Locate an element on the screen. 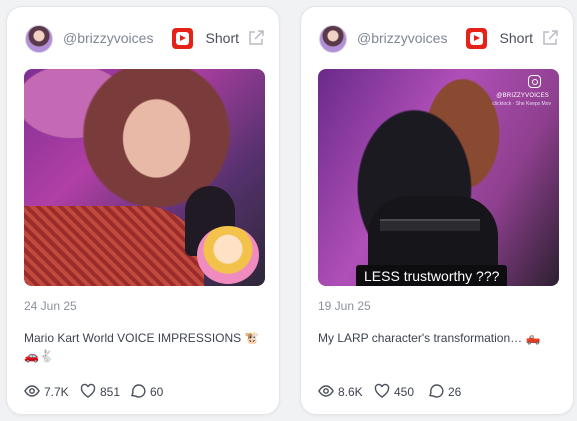 Image resolution: width=577 pixels, height=421 pixels. comments-count: 60 is located at coordinates (157, 392).